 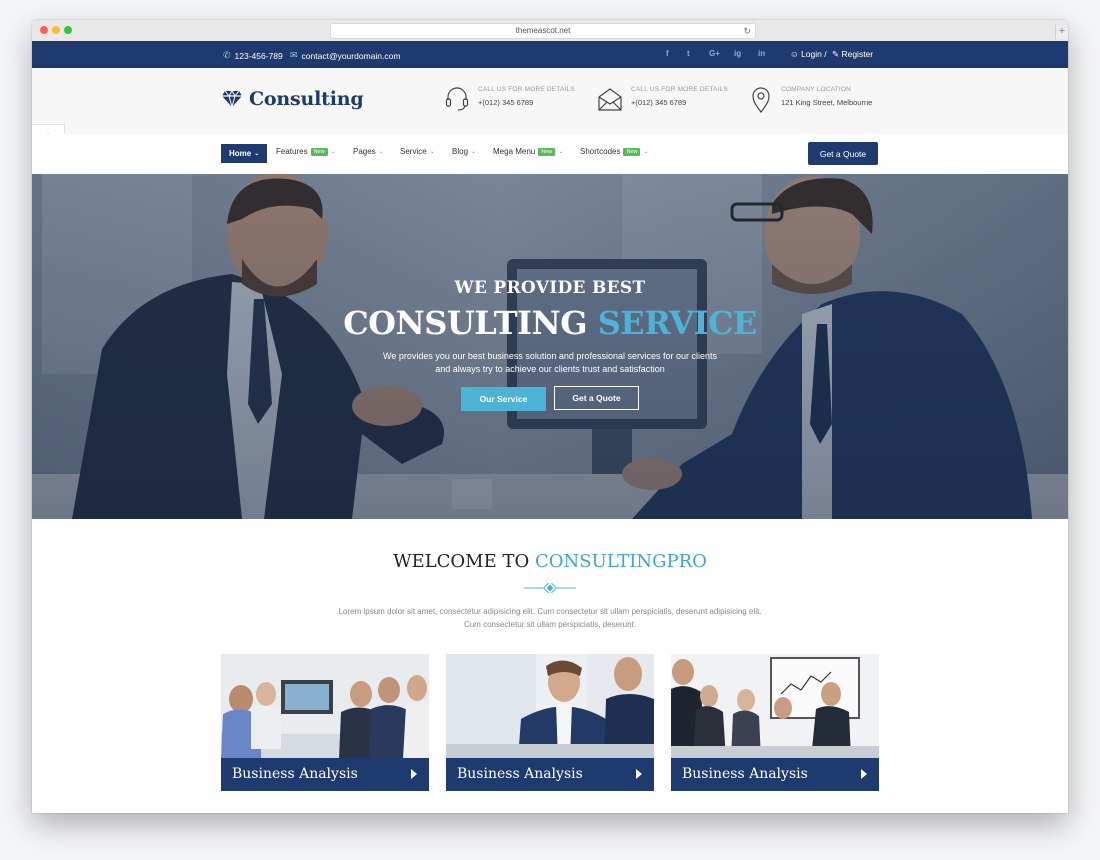 What do you see at coordinates (677, 323) in the screenshot?
I see `hero-title-accent: SERVICE` at bounding box center [677, 323].